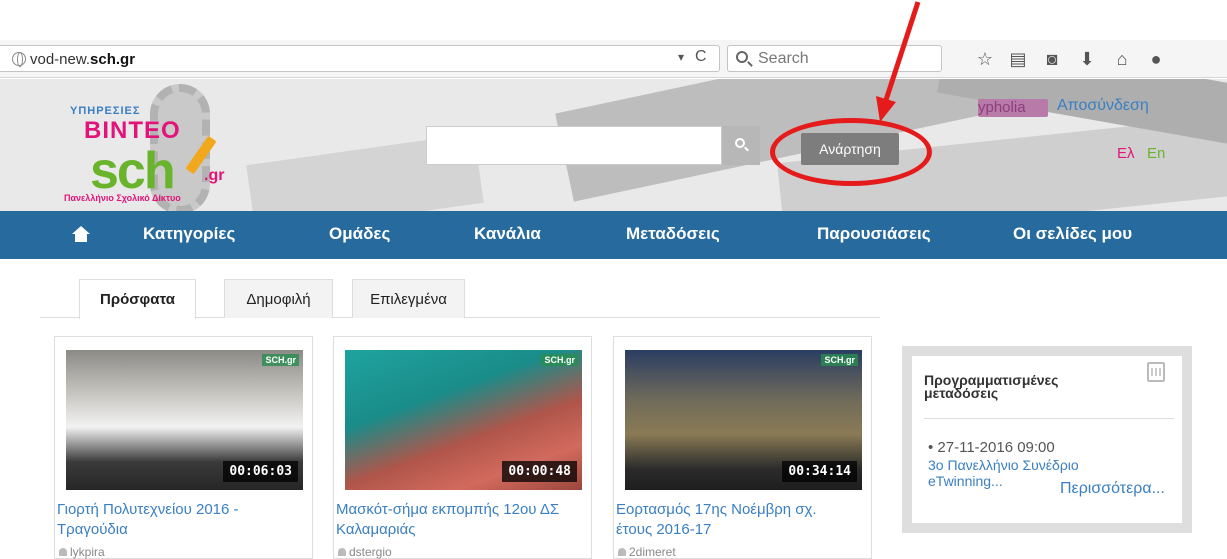  I want to click on address-bar: vod-new.sch.gr ▾ C, so click(360, 58).